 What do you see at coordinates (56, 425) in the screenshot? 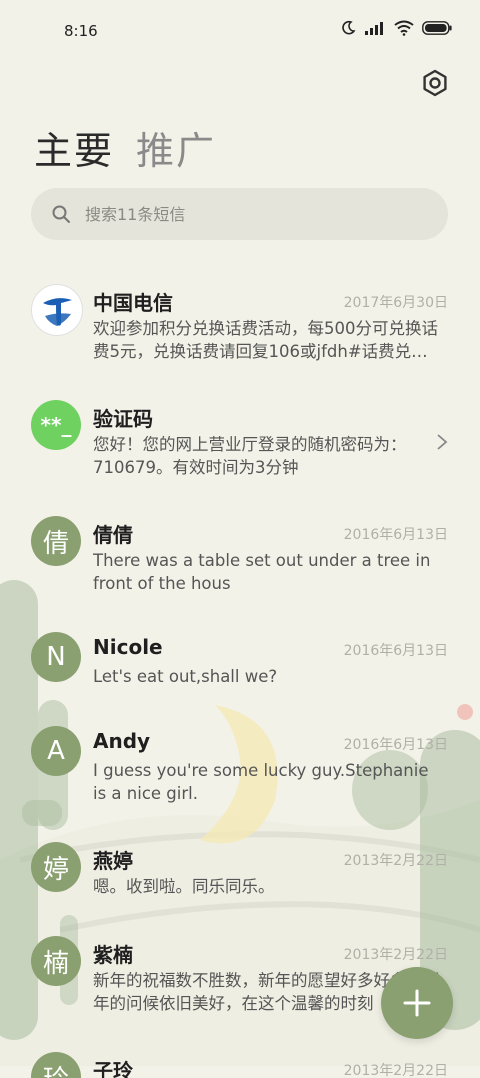
I see `avatar: **_` at bounding box center [56, 425].